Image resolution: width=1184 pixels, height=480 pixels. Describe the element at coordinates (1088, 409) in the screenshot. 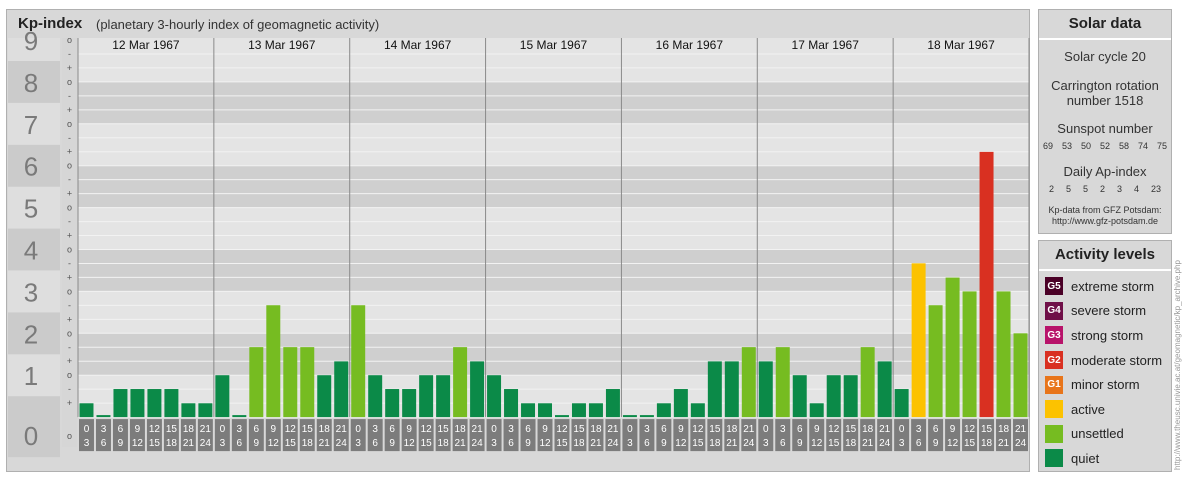

I see `activity-label: active` at that location.